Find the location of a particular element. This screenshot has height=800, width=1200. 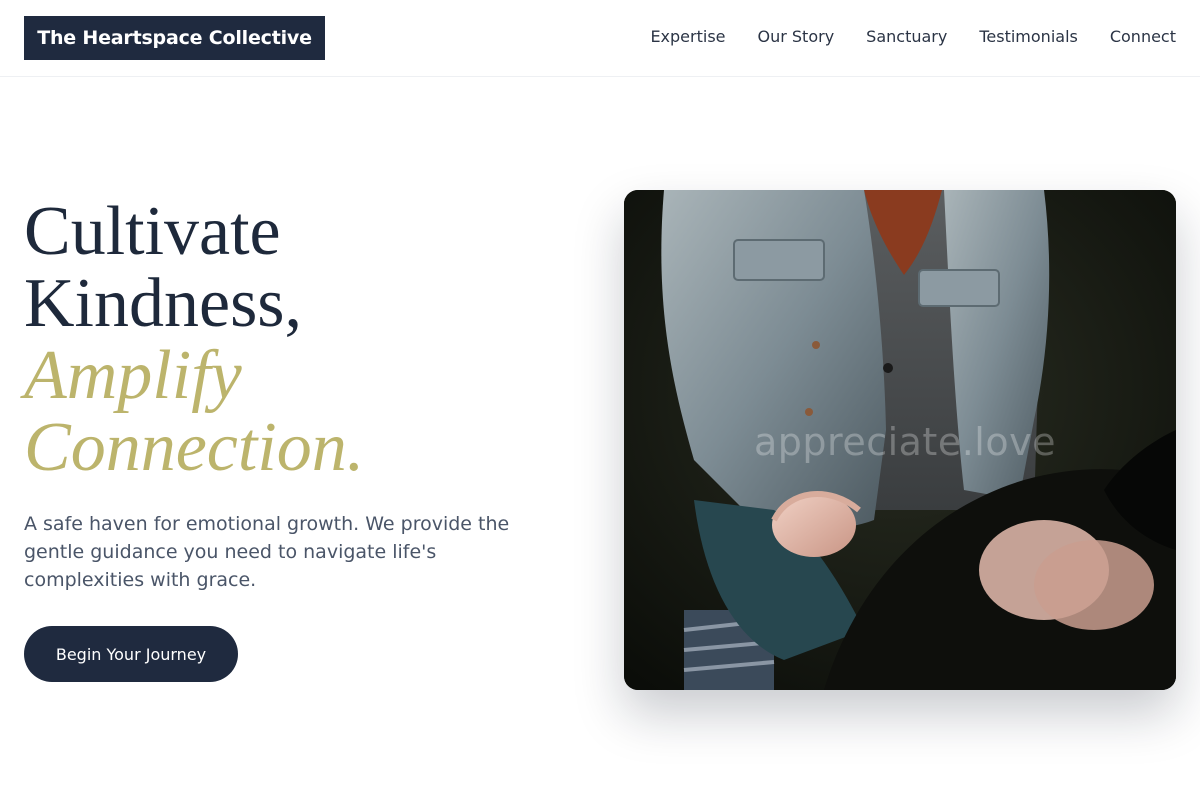

headline-line-4: Connection. is located at coordinates (194, 447).